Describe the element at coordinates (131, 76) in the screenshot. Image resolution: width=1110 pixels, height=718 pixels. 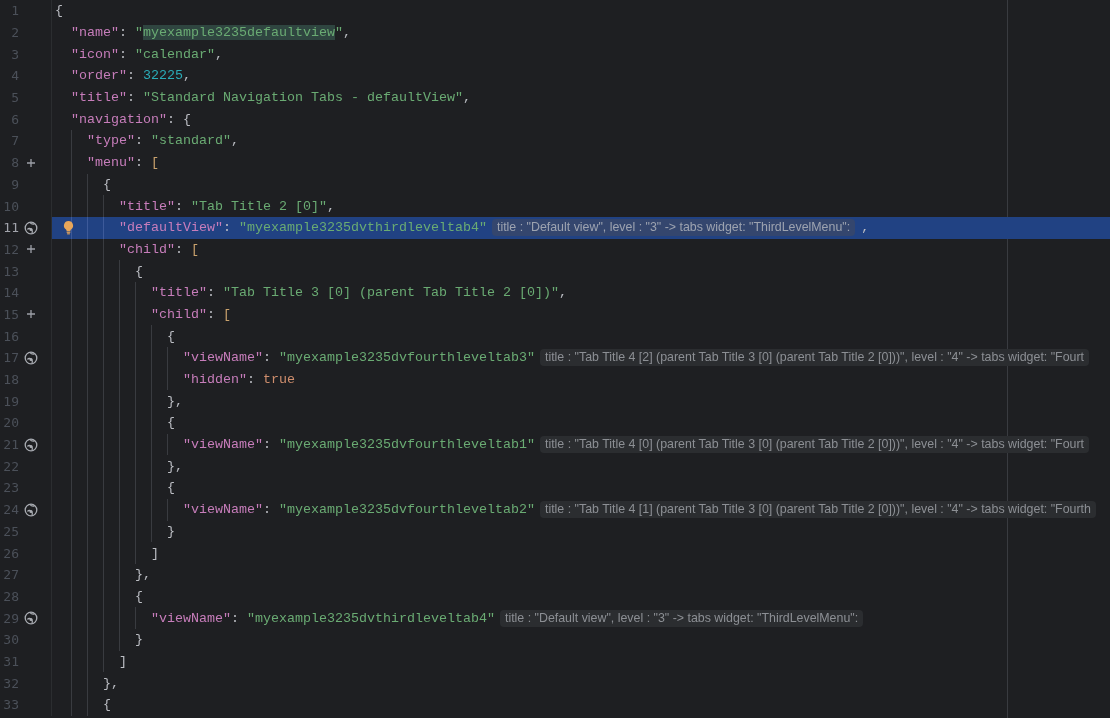
I see `code-text: "order": 32225,` at that location.